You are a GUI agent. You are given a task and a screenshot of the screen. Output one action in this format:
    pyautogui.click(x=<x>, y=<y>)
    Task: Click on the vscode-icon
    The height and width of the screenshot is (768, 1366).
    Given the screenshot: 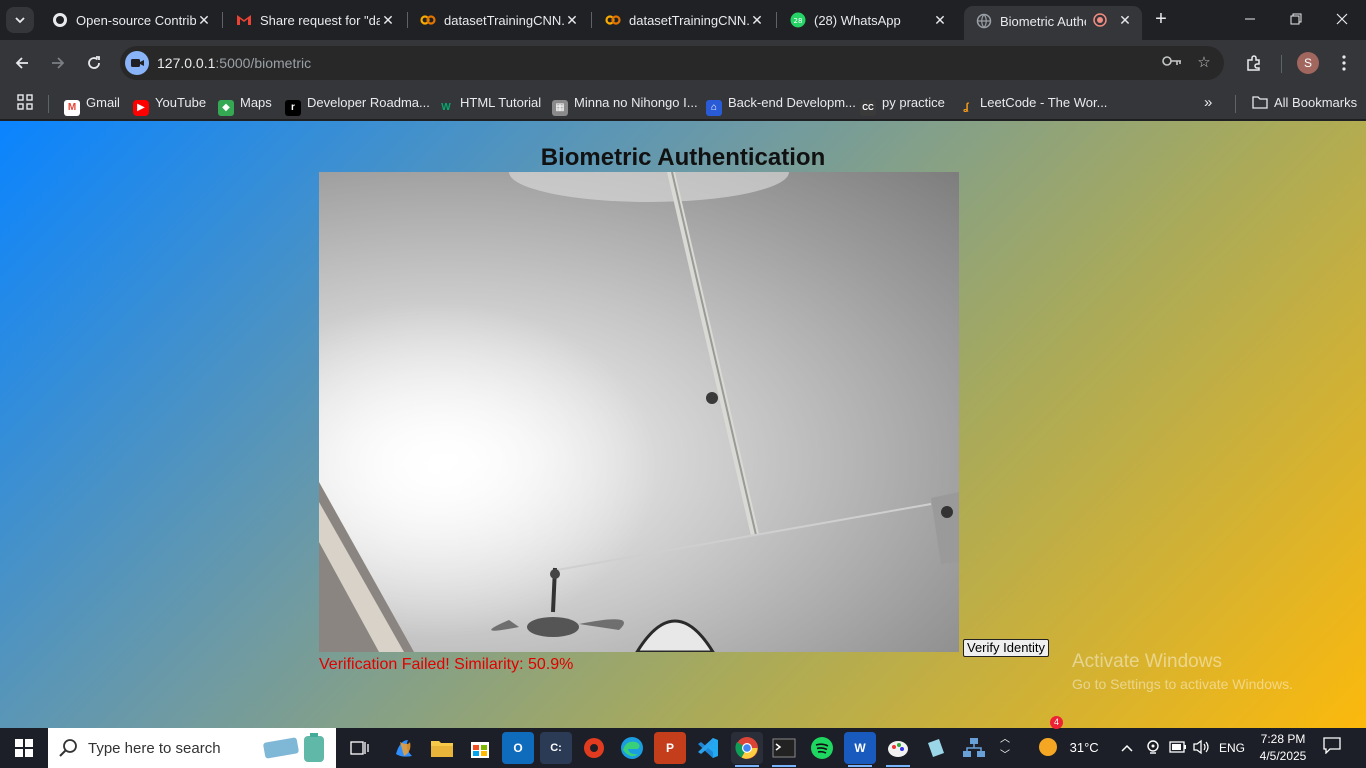 What is the action you would take?
    pyautogui.click(x=708, y=748)
    